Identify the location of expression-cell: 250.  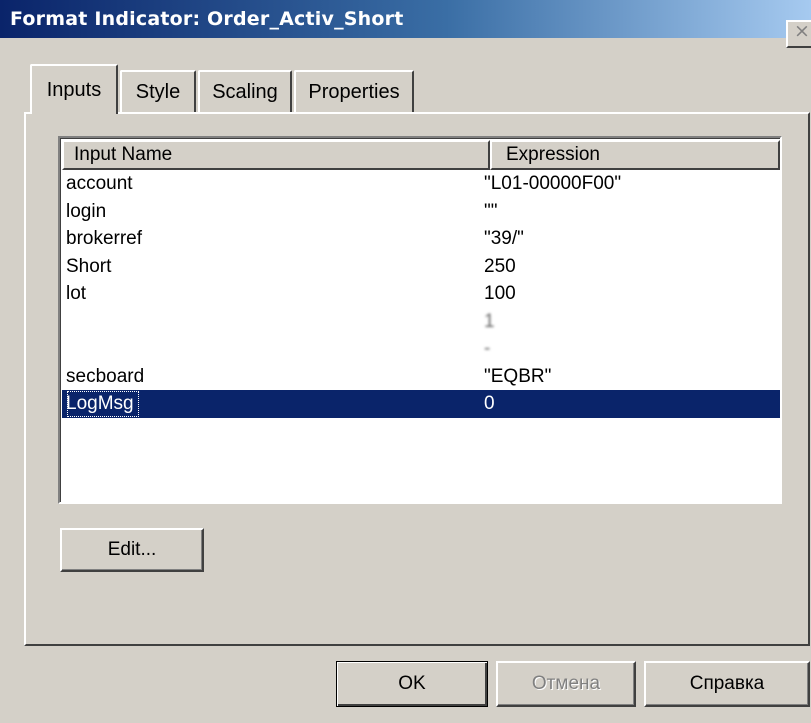
(500, 266).